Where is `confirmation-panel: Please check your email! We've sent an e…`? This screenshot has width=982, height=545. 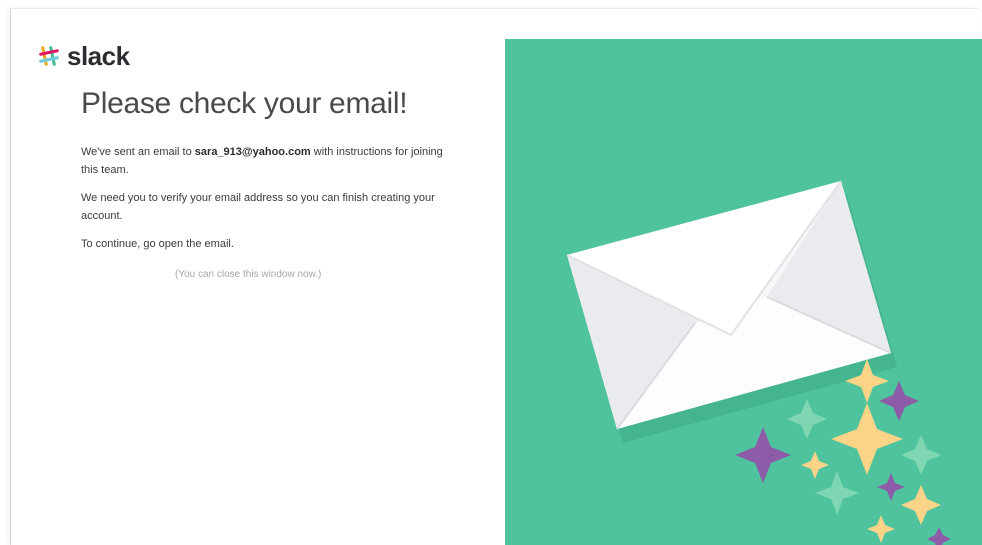
confirmation-panel: Please check your email! We've sent an e… is located at coordinates (271, 183).